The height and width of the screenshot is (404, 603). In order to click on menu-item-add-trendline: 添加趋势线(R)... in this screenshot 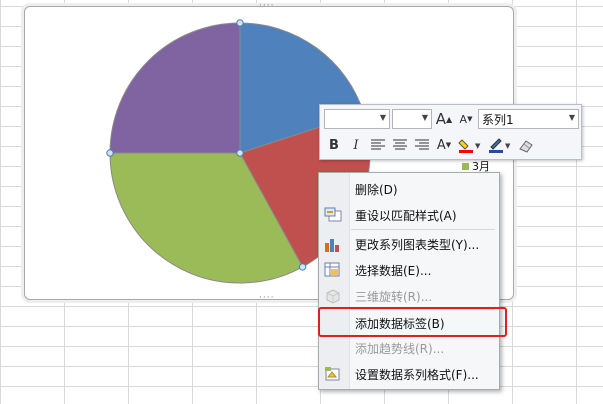, I will do `click(409, 348)`.